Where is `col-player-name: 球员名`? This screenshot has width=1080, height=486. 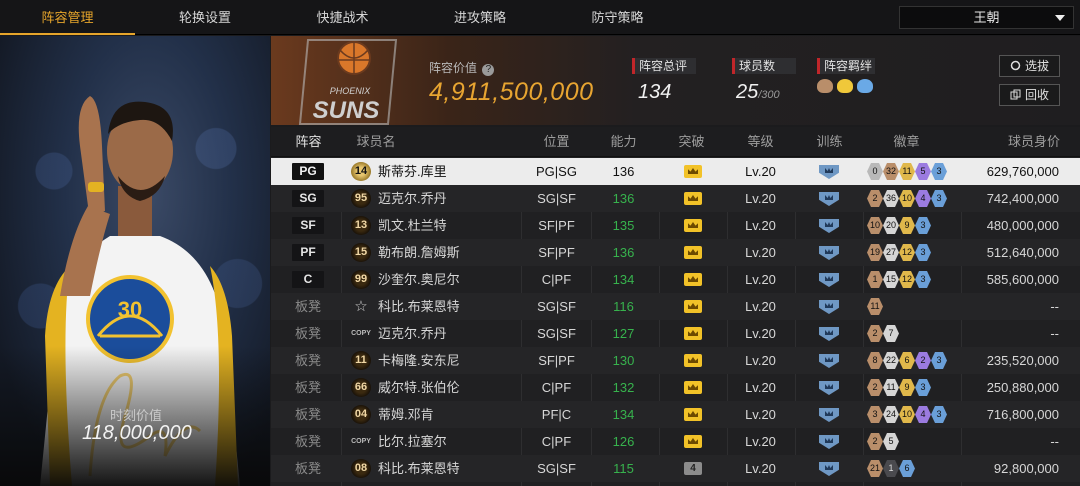 col-player-name: 球员名 is located at coordinates (376, 142).